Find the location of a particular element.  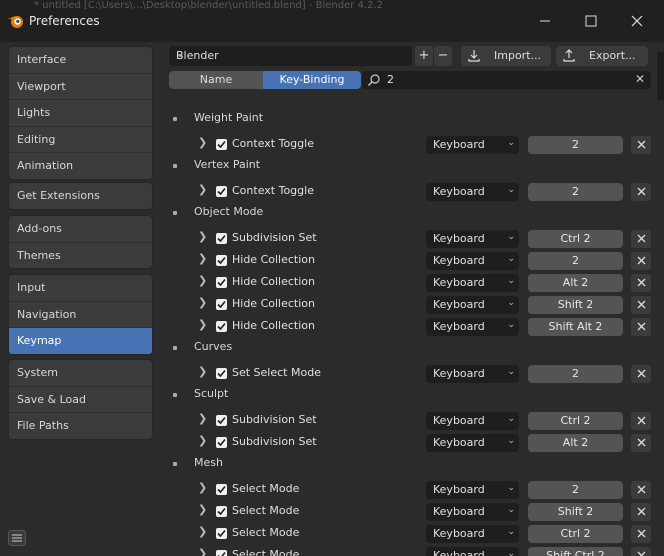

close-icon is located at coordinates (641, 420).